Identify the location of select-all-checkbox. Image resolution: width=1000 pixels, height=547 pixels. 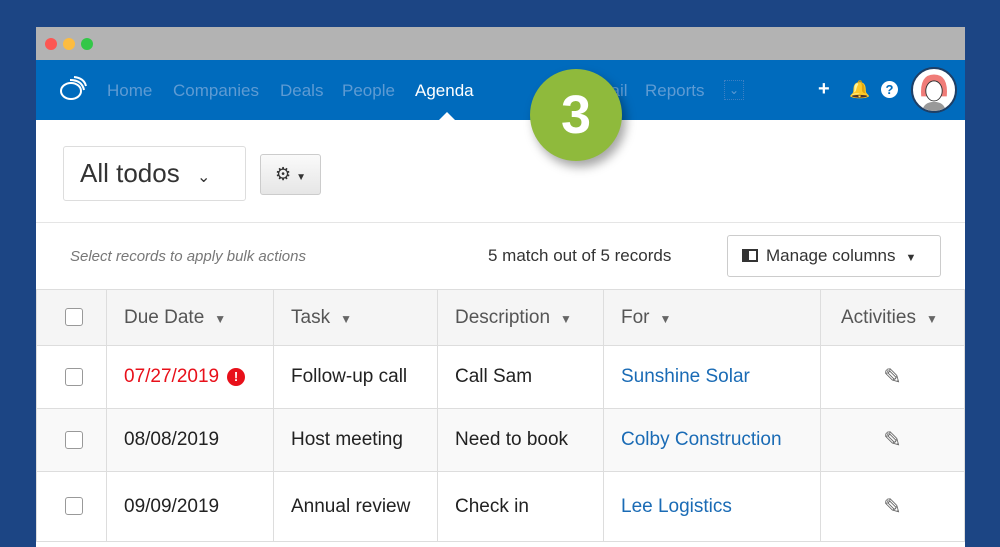
(74, 317).